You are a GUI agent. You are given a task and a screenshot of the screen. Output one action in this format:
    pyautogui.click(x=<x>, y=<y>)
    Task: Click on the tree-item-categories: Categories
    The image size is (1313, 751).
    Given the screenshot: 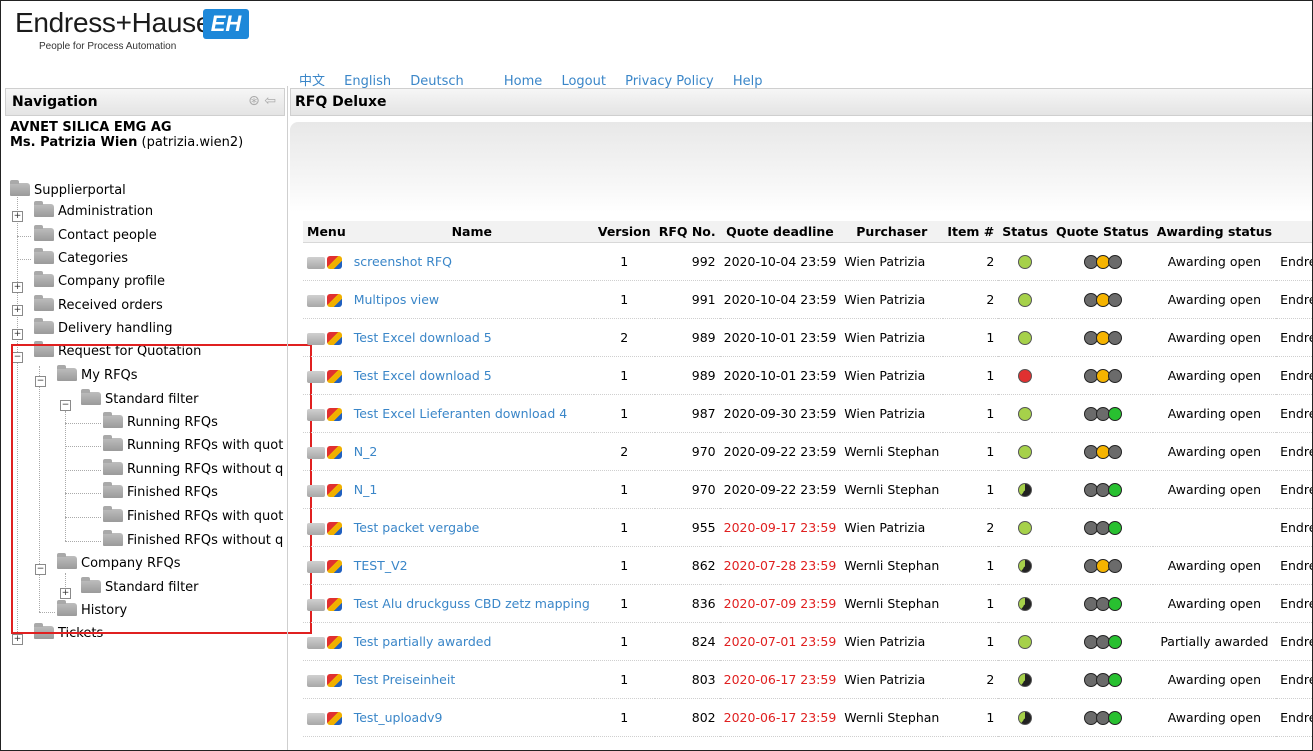 What is the action you would take?
    pyautogui.click(x=81, y=258)
    